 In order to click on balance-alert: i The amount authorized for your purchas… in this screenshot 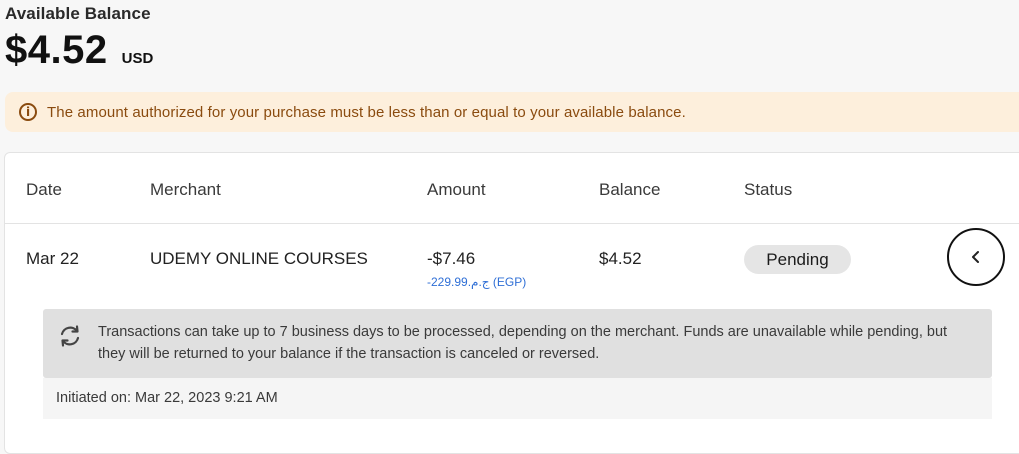, I will do `click(512, 112)`.